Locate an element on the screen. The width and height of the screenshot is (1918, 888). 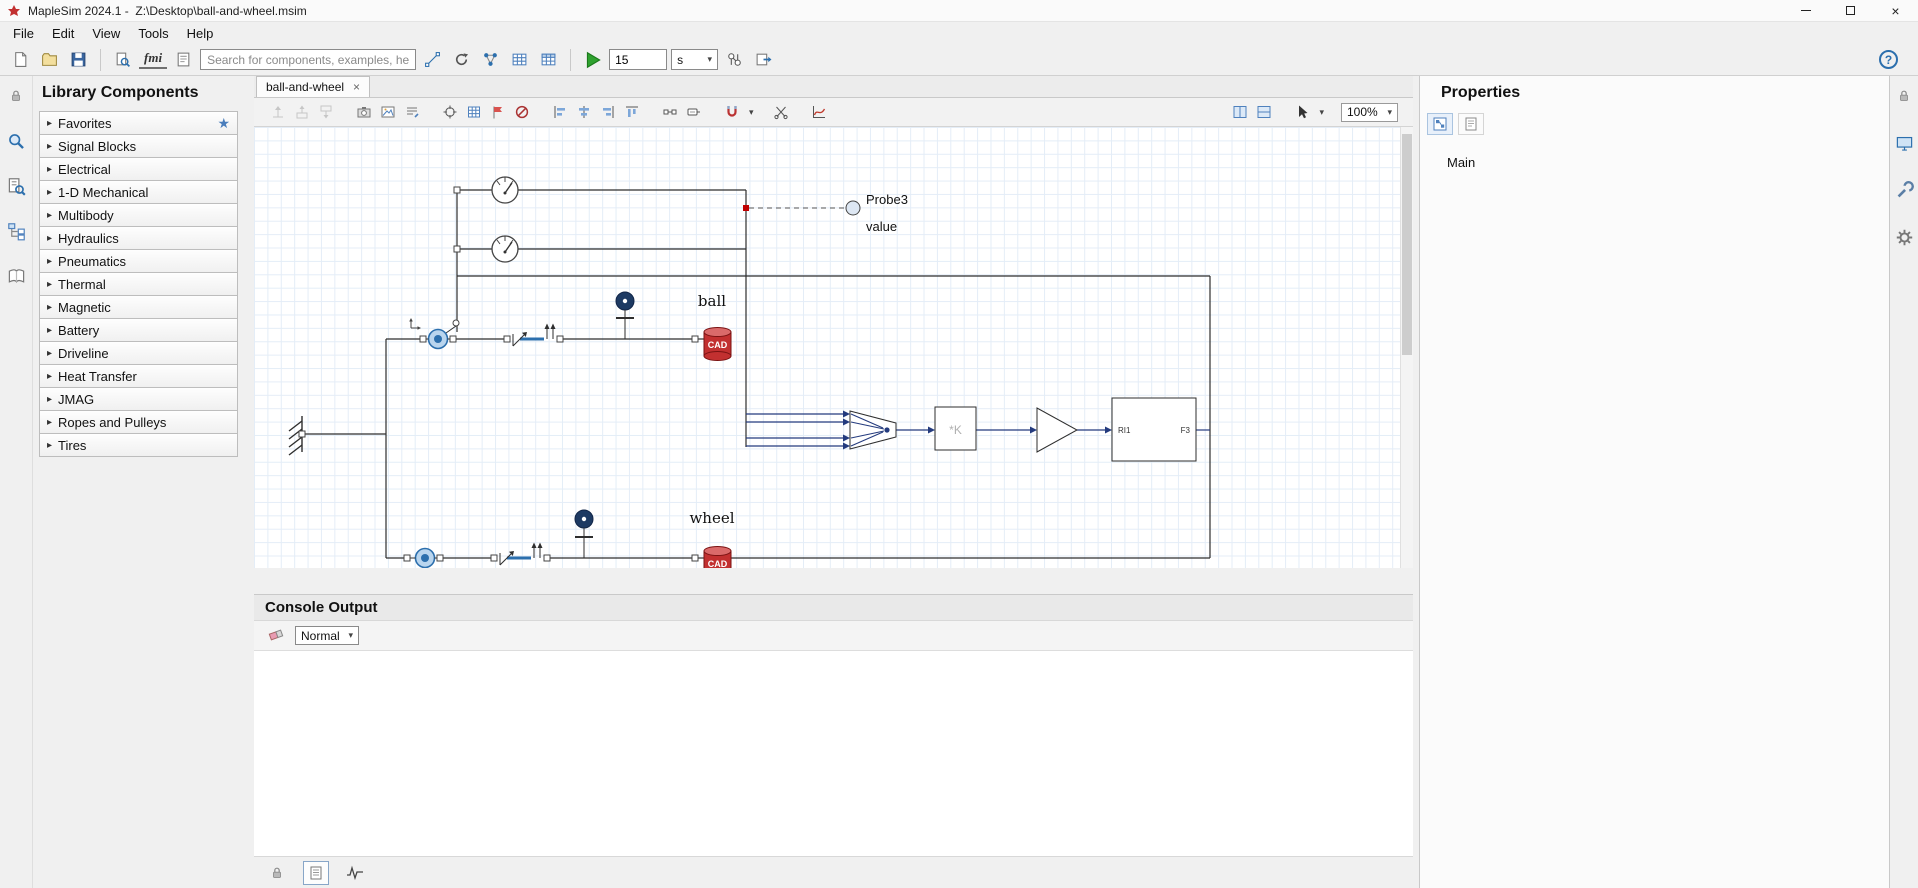
model-description-icon is located at coordinates (183, 59).